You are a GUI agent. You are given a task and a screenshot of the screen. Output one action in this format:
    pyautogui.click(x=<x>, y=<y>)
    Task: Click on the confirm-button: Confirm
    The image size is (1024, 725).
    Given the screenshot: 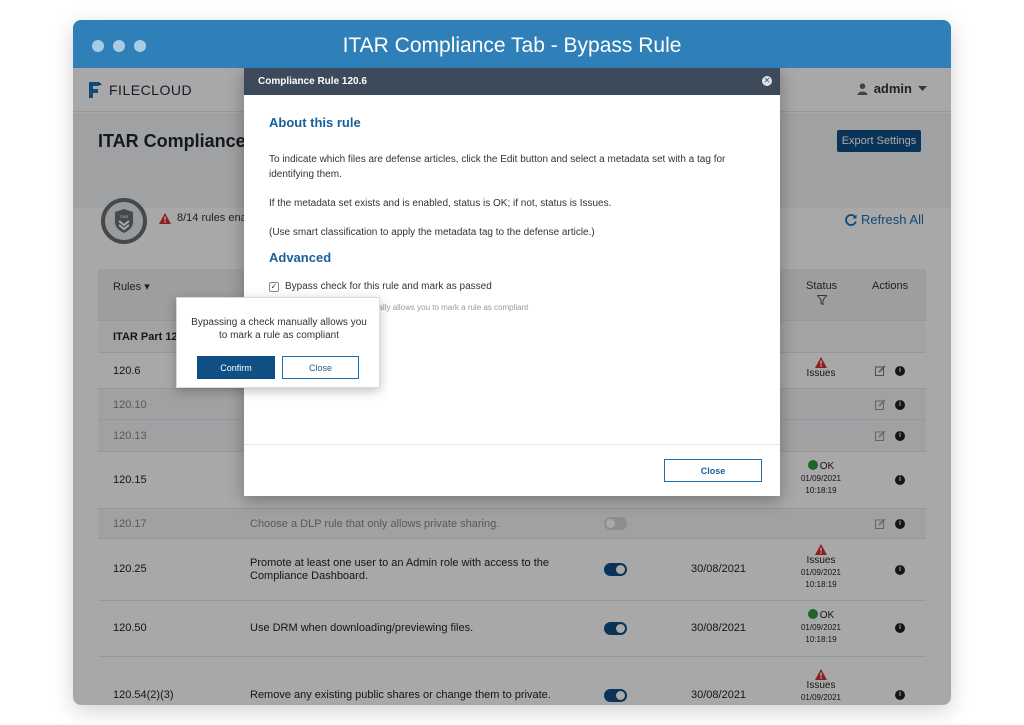 What is the action you would take?
    pyautogui.click(x=236, y=367)
    